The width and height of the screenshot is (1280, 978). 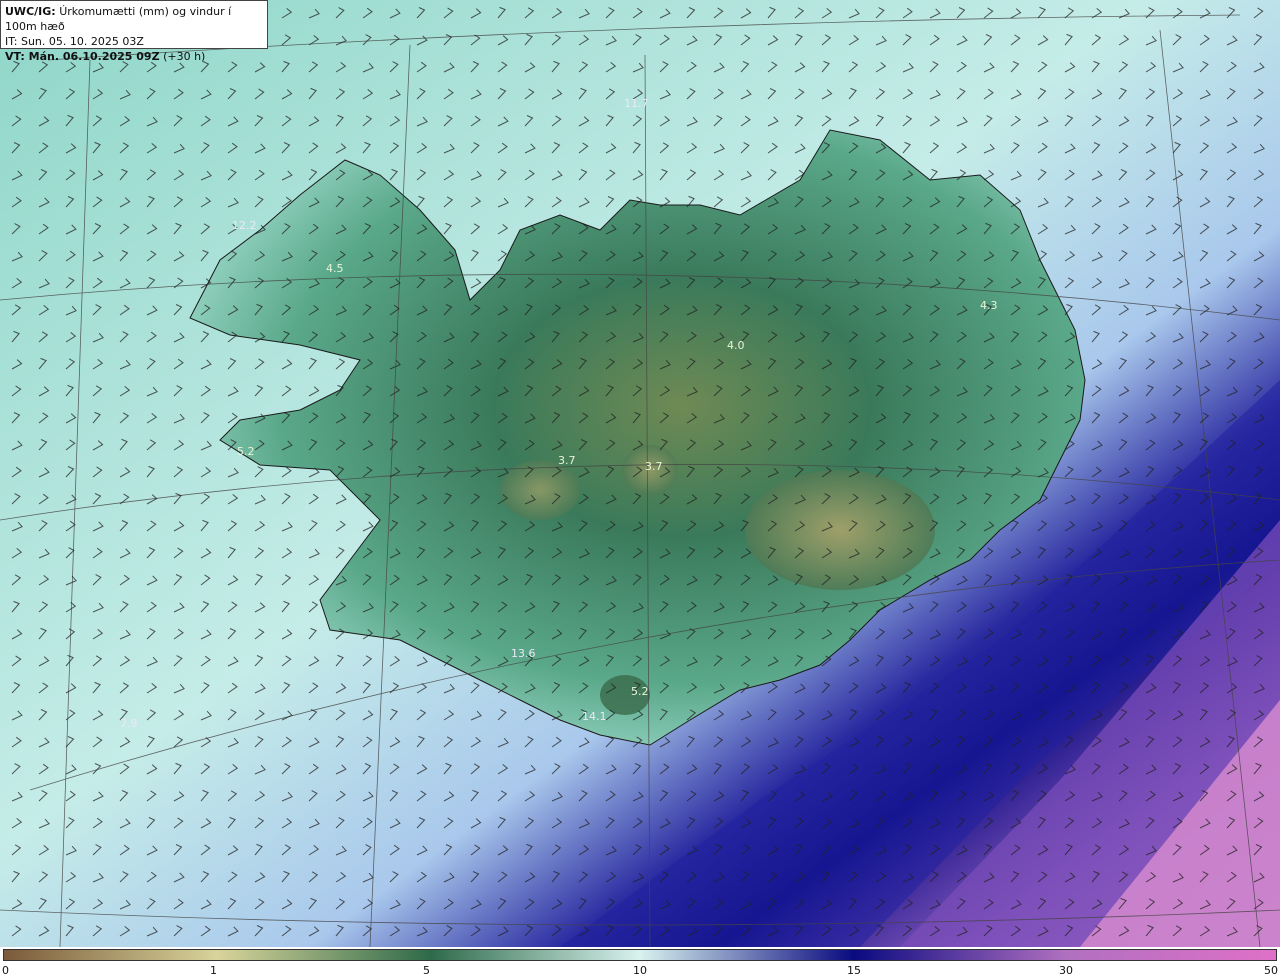 What do you see at coordinates (30, 11) in the screenshot?
I see `model-name: UWC/IG:` at bounding box center [30, 11].